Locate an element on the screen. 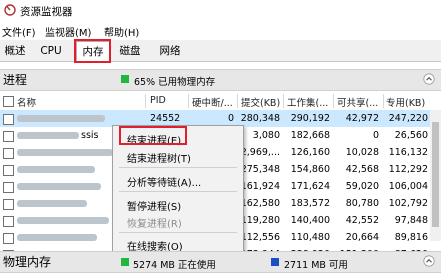 This screenshot has height=273, width=441. tab-overview: 概述 is located at coordinates (15, 51).